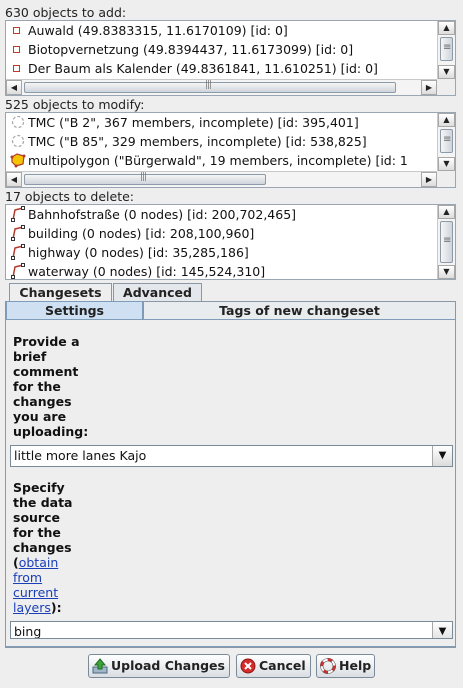 This screenshot has width=463, height=688. I want to click on list-item: highway (0 nodes) [id: 35,285,186], so click(221, 252).